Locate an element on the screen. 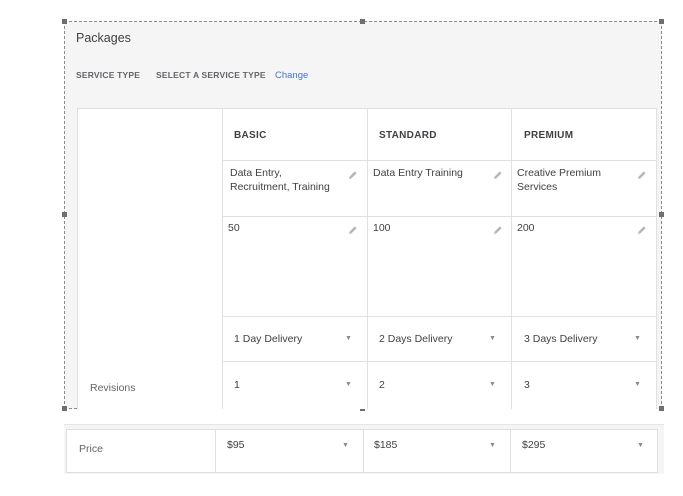  delivery-select-premium: 3 Days Delivery is located at coordinates (561, 340).